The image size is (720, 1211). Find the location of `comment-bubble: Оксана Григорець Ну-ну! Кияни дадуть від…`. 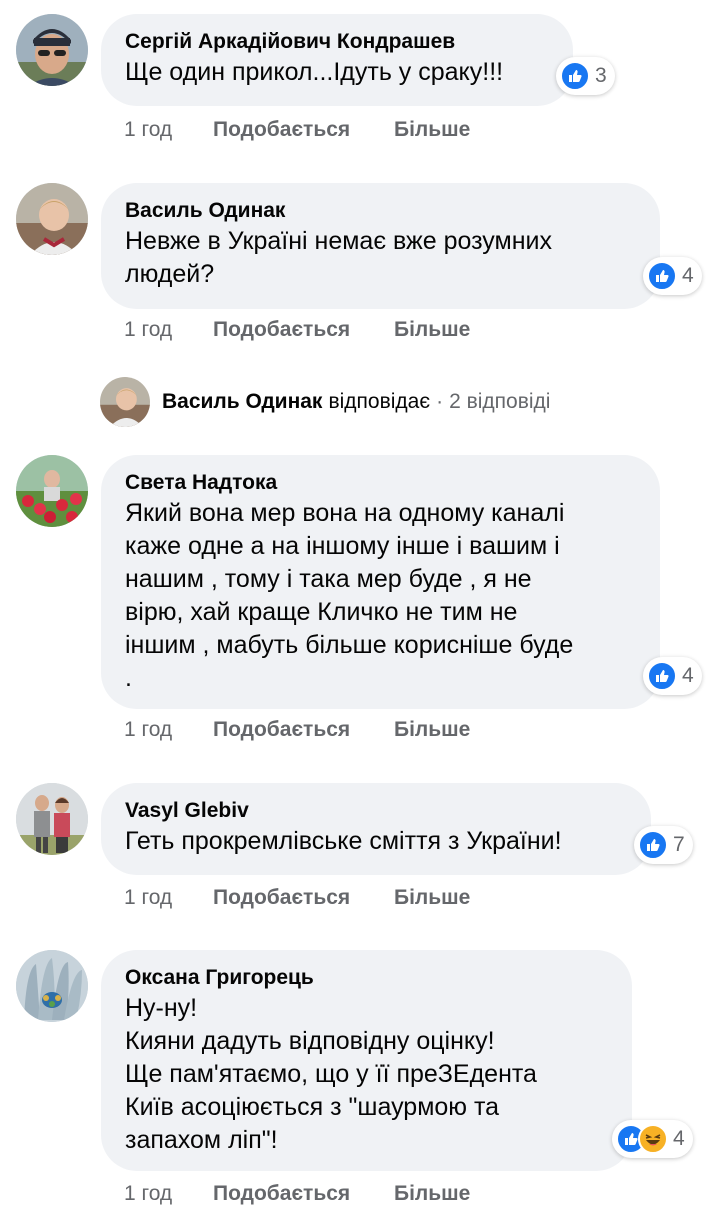

comment-bubble: Оксана Григорець Ну-ну! Кияни дадуть від… is located at coordinates (366, 1060).